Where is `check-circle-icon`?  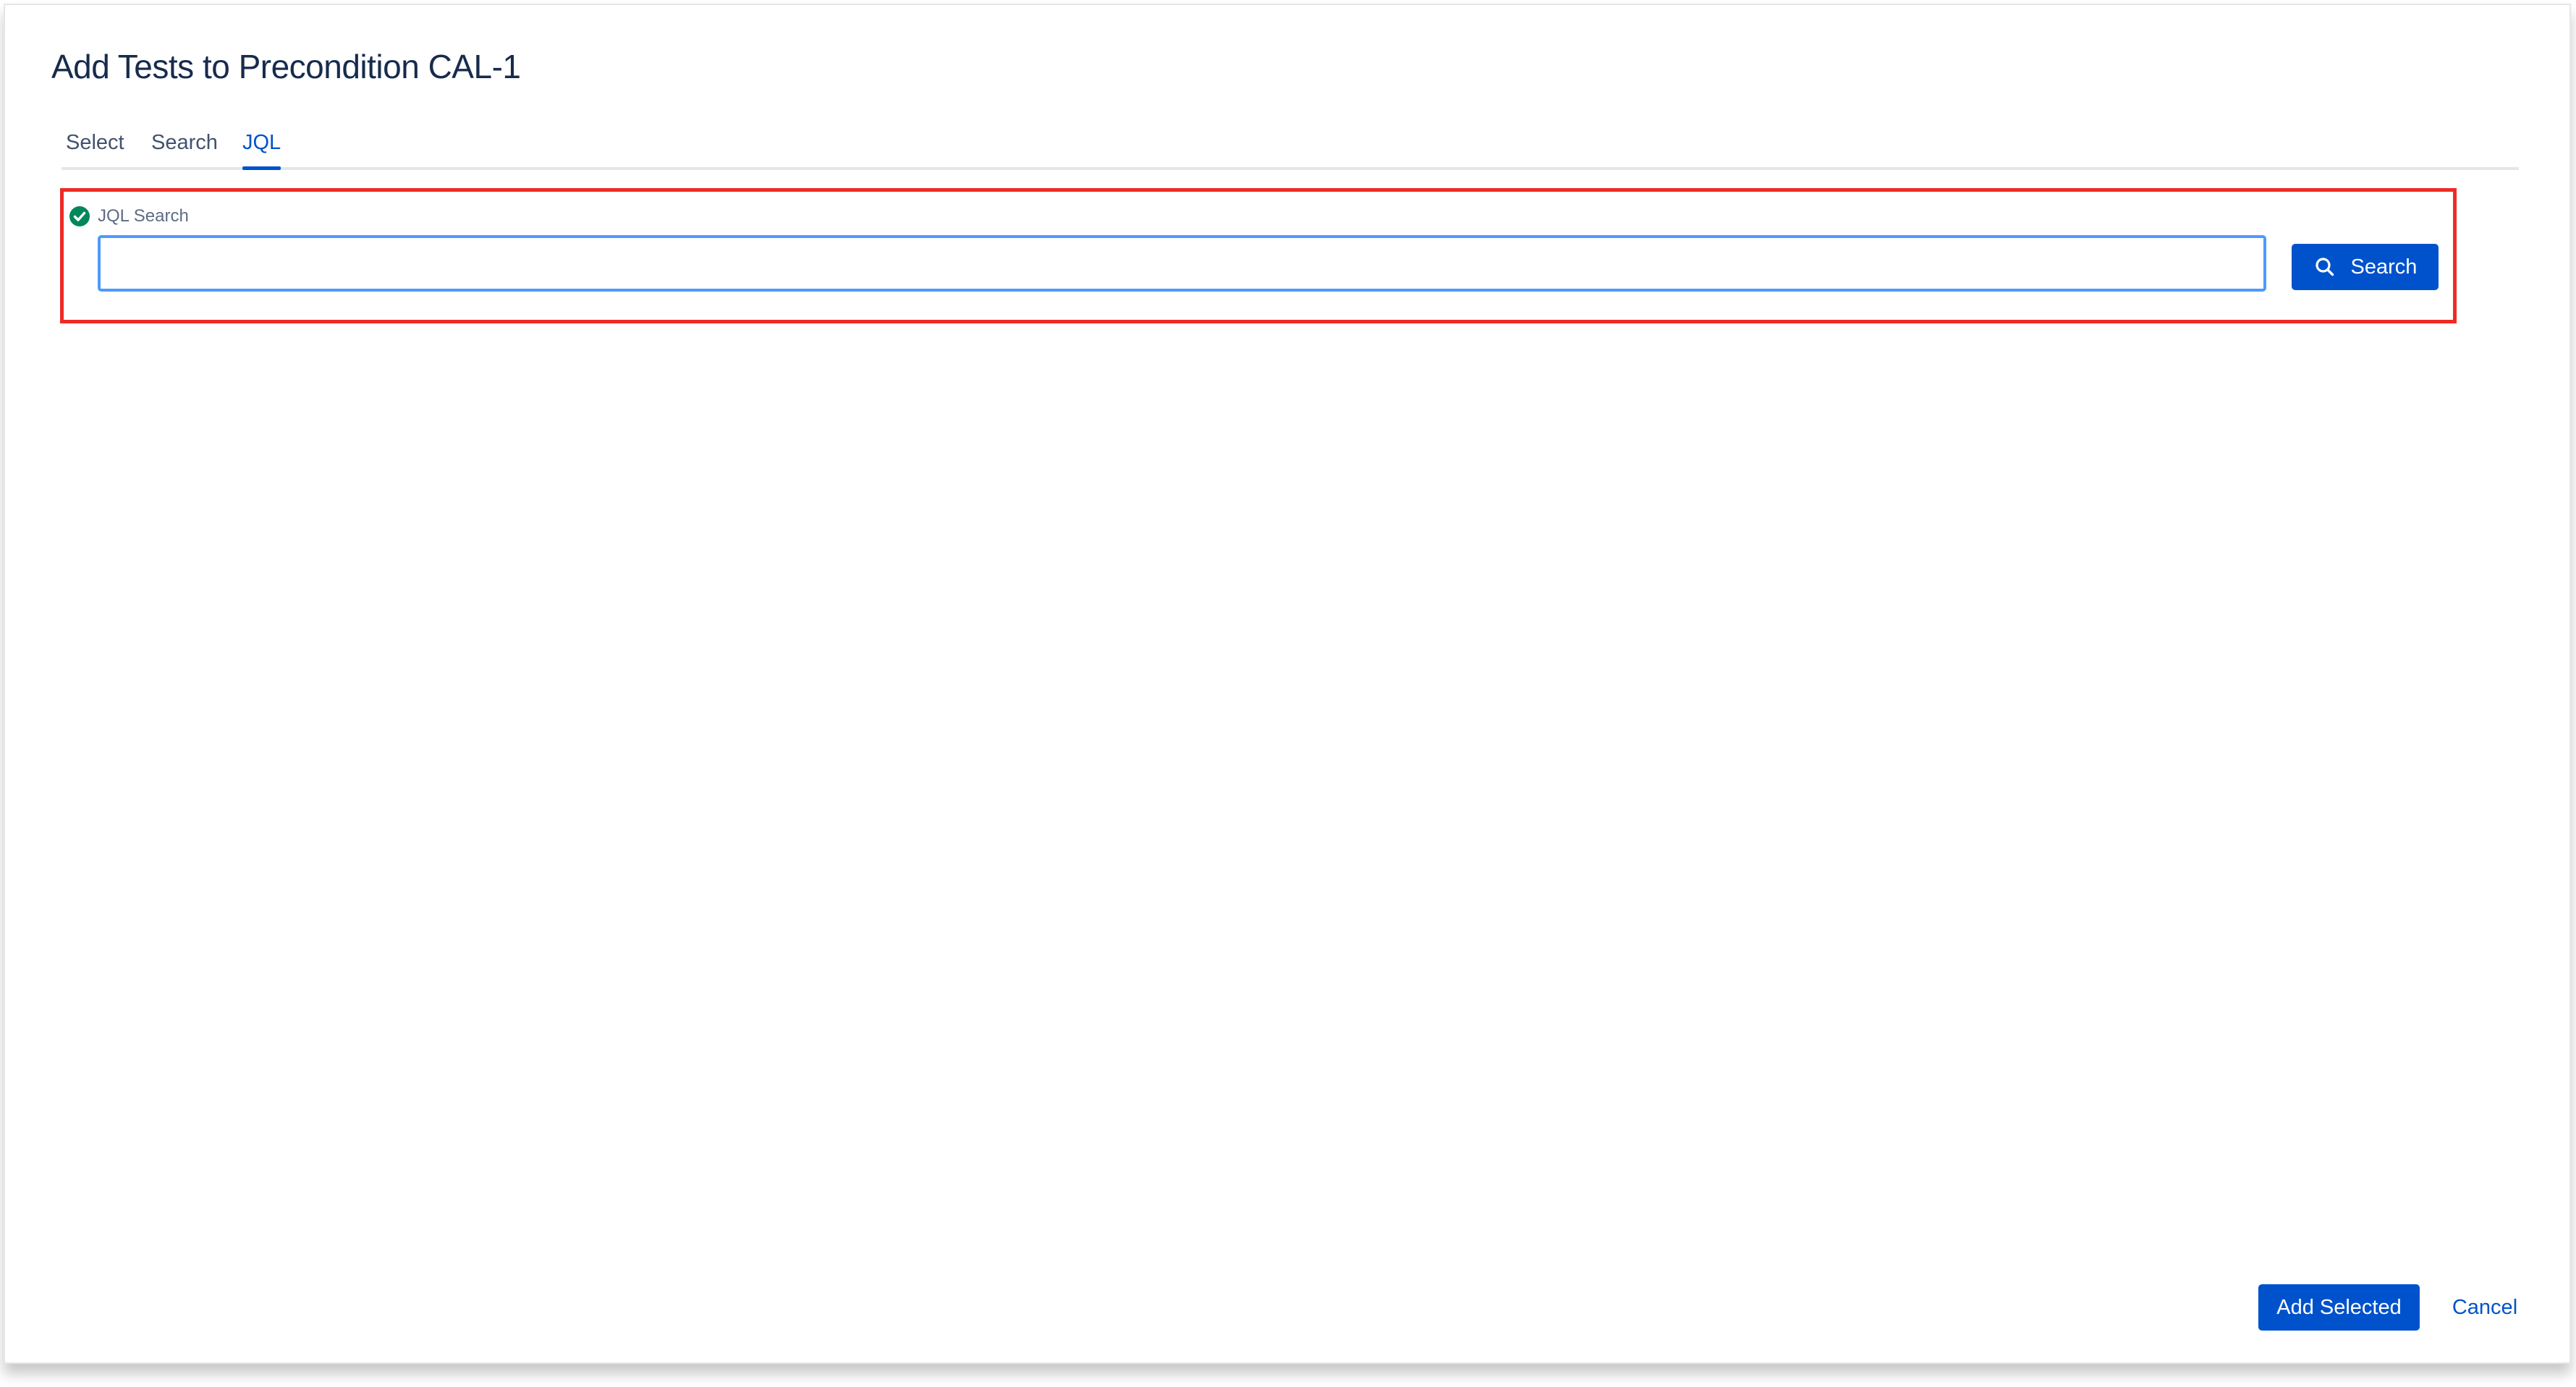
check-circle-icon is located at coordinates (79, 216).